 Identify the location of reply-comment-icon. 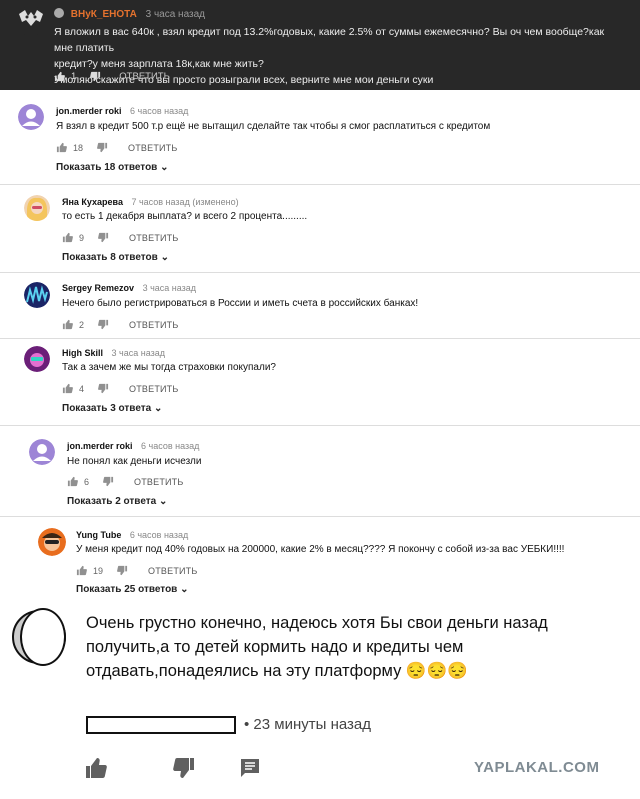
(250, 768).